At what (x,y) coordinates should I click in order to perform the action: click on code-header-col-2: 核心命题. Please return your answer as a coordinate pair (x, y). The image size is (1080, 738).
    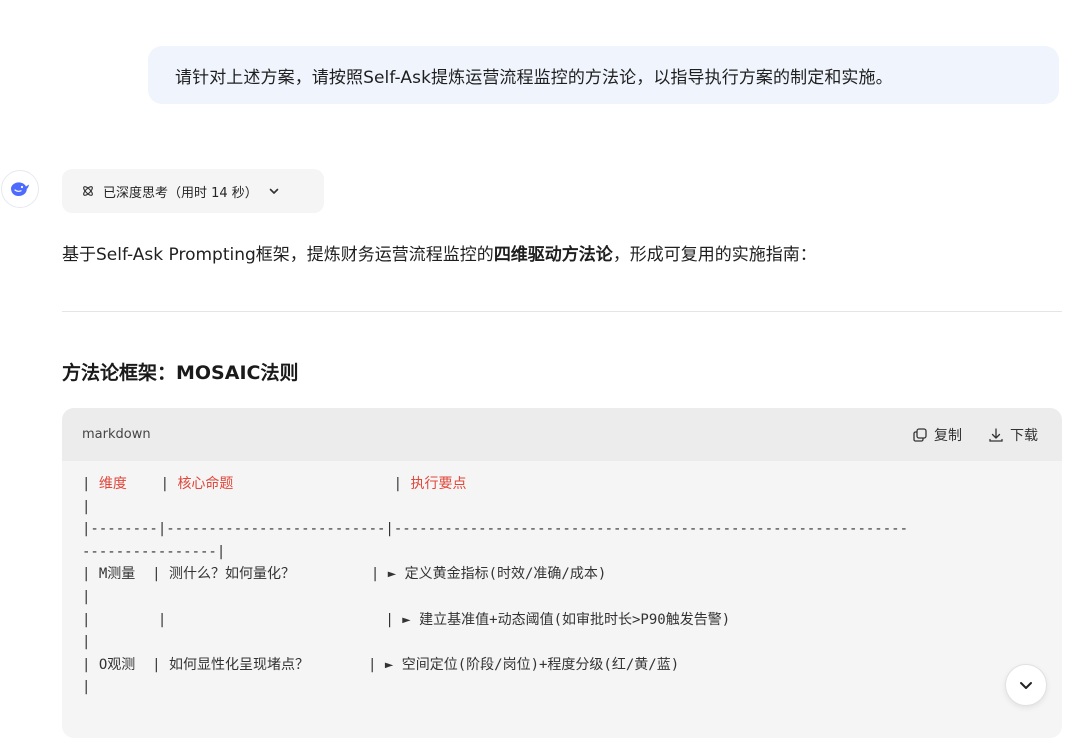
    Looking at the image, I should click on (205, 484).